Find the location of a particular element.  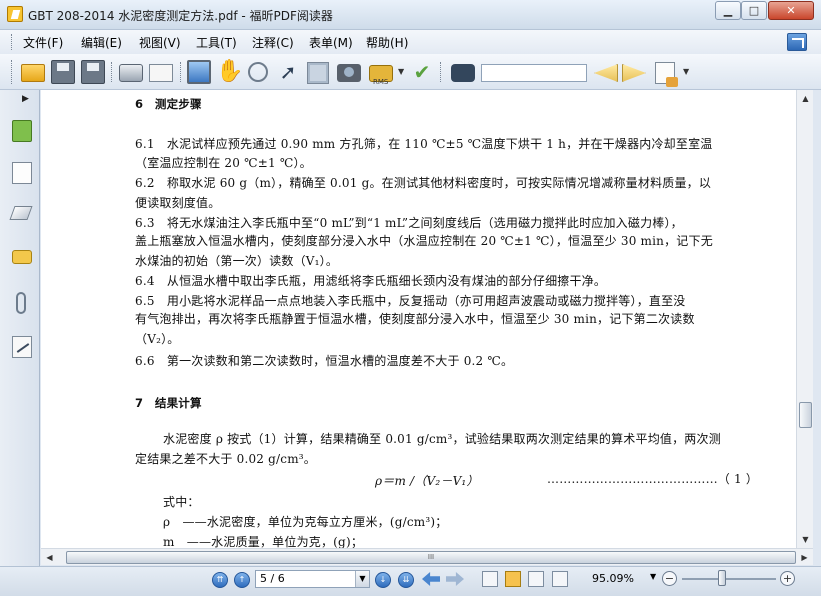

menu-help: 帮助(H) is located at coordinates (387, 42).